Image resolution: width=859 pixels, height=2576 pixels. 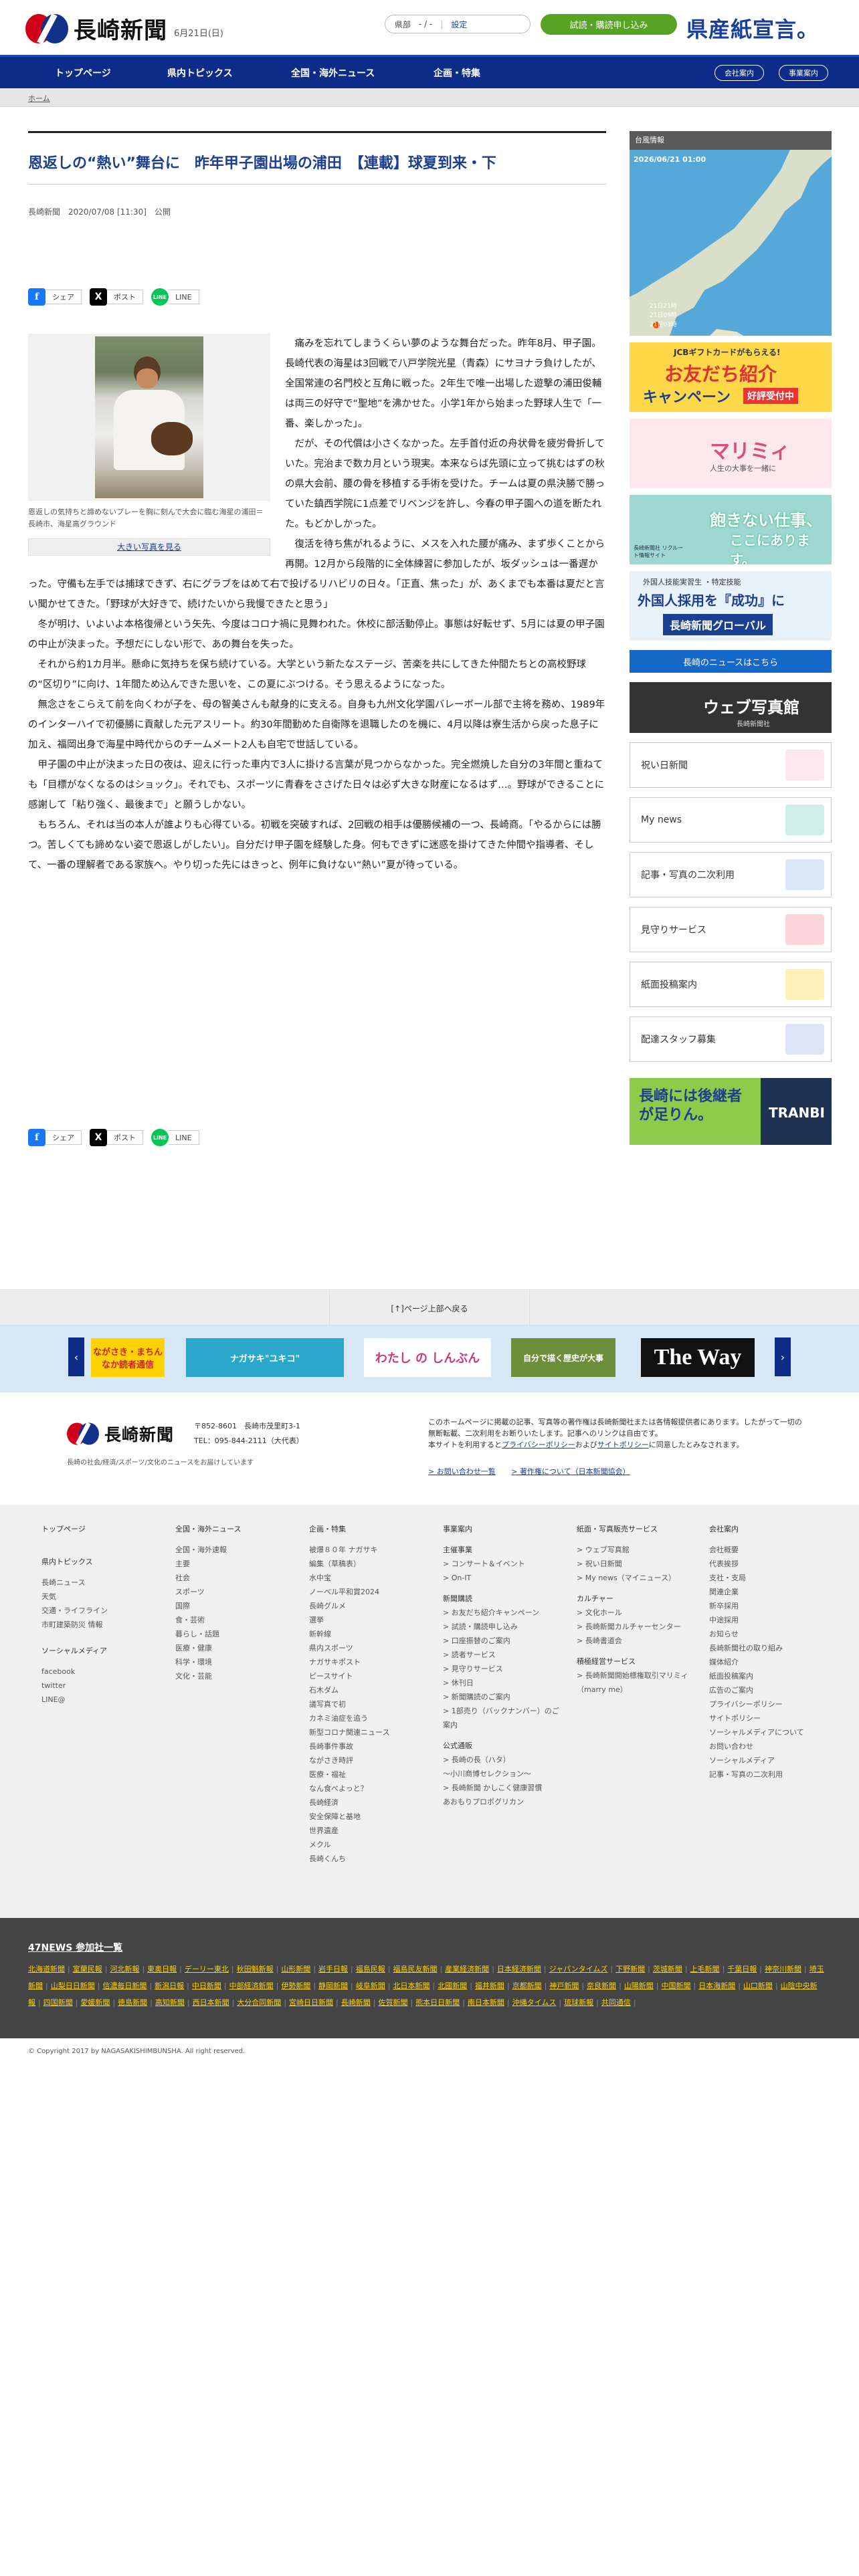 What do you see at coordinates (200, 73) in the screenshot?
I see `nav-local-topics: 県内トピックス` at bounding box center [200, 73].